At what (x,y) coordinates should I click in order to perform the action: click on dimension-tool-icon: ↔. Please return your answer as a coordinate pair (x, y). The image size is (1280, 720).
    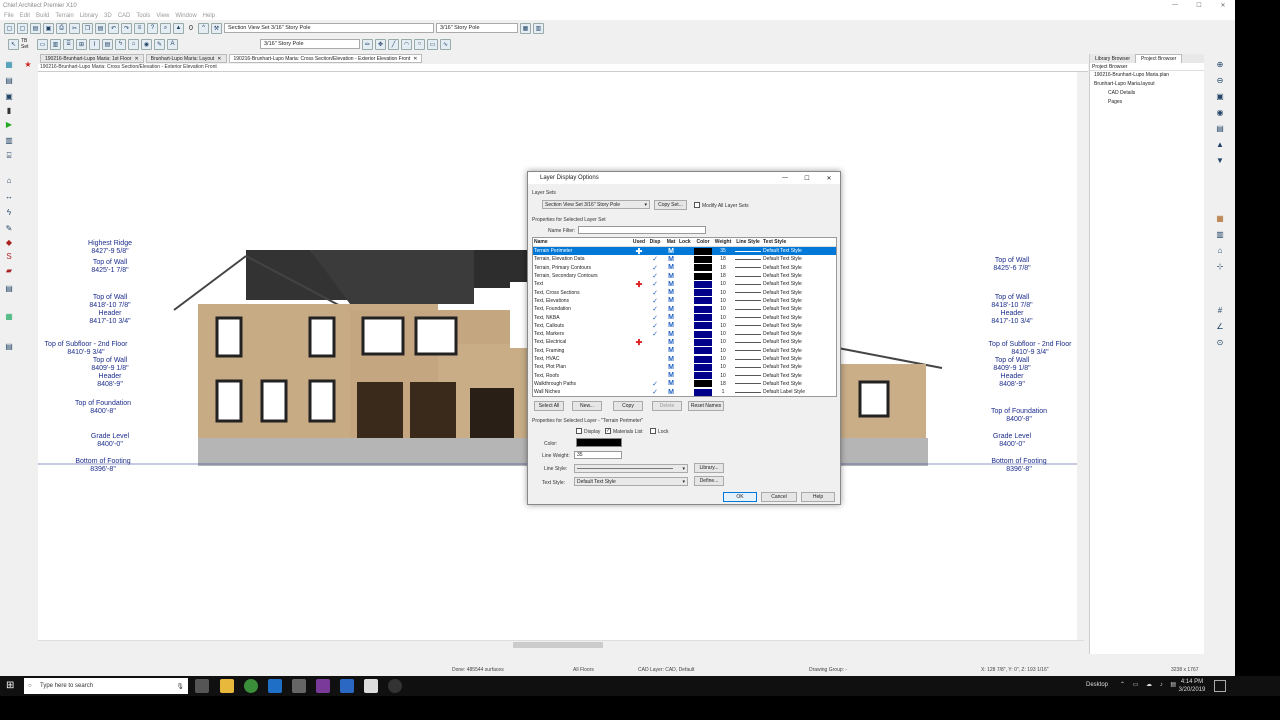
    Looking at the image, I should click on (9, 196).